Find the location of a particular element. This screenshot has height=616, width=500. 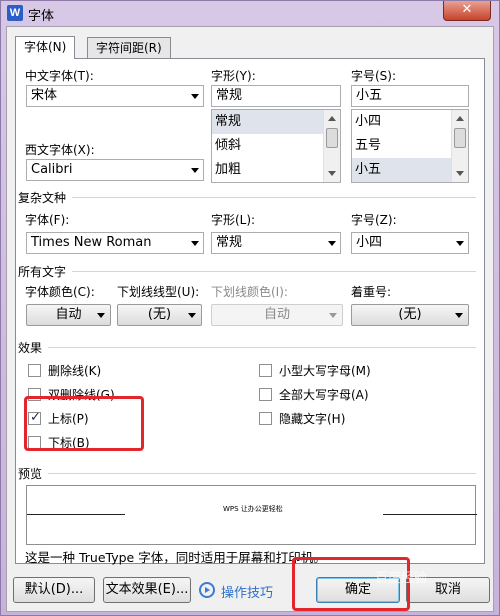

western-font-combo: Calibri is located at coordinates (115, 170).